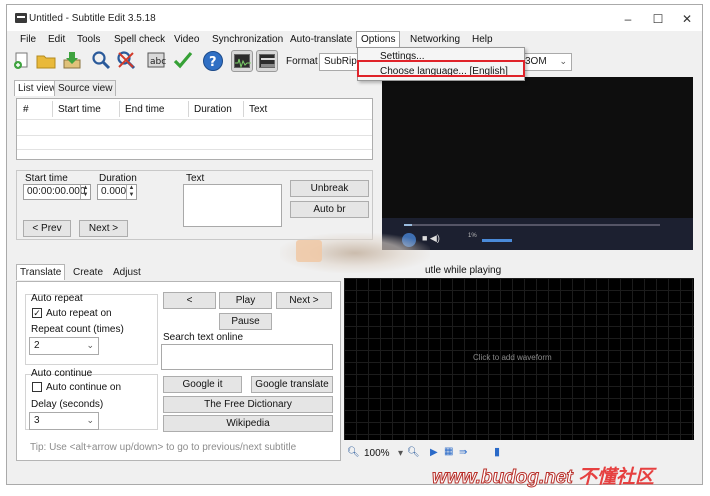  What do you see at coordinates (56, 39) in the screenshot?
I see `menu-edit: Edit` at bounding box center [56, 39].